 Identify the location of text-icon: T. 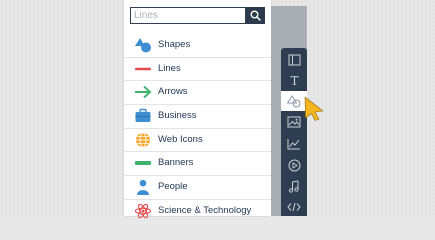
(294, 80).